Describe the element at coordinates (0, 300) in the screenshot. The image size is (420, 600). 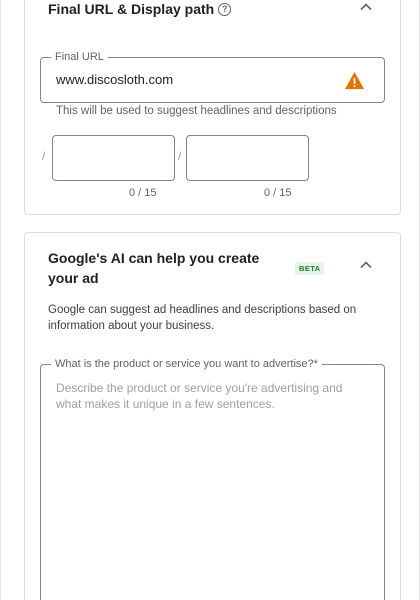
I see `page-edge-left` at that location.